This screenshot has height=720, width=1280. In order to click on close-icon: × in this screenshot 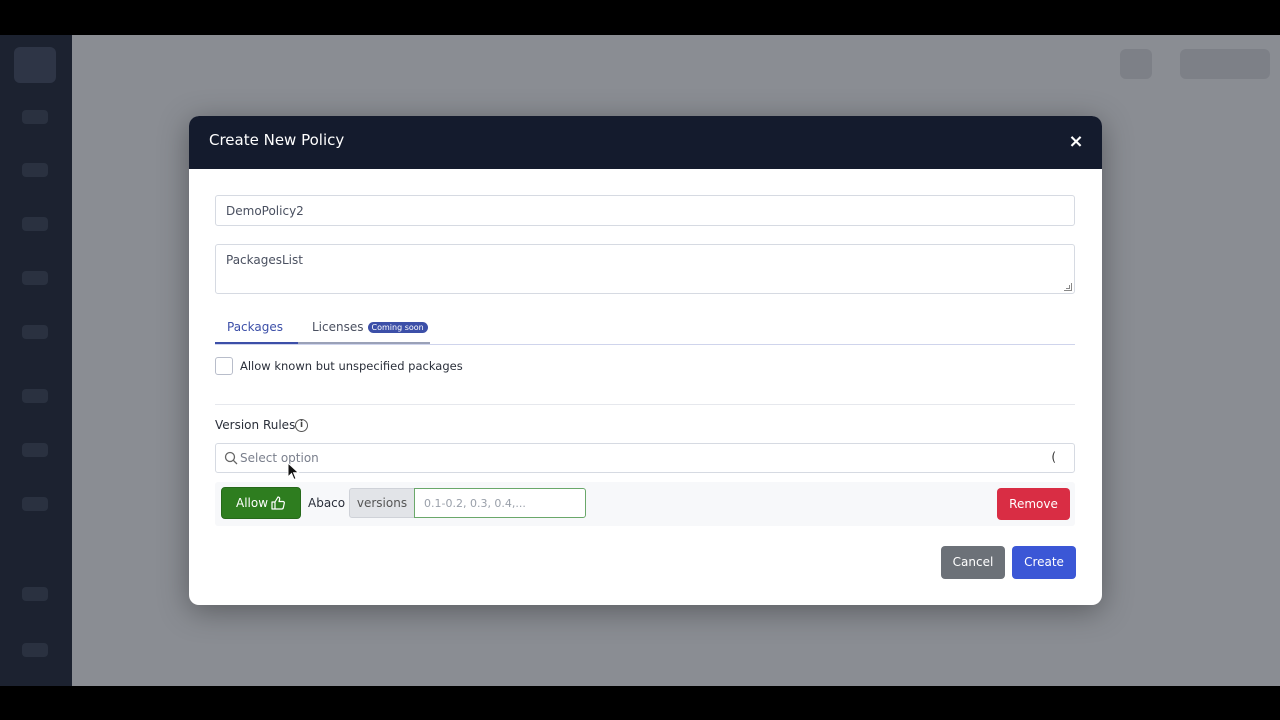, I will do `click(1076, 142)`.